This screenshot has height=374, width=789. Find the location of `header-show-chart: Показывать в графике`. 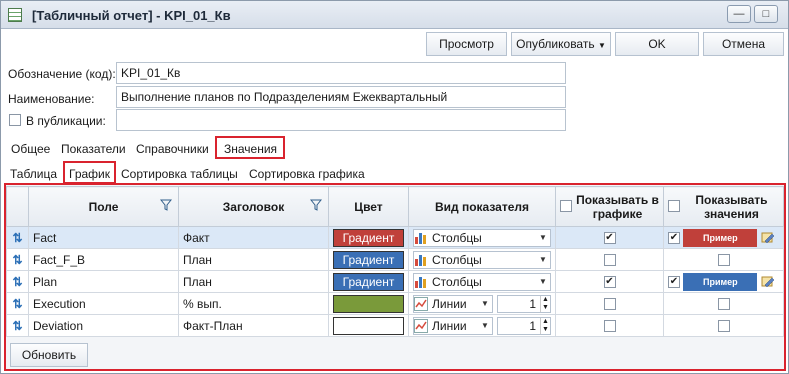

header-show-chart: Показывать в графике is located at coordinates (609, 206).